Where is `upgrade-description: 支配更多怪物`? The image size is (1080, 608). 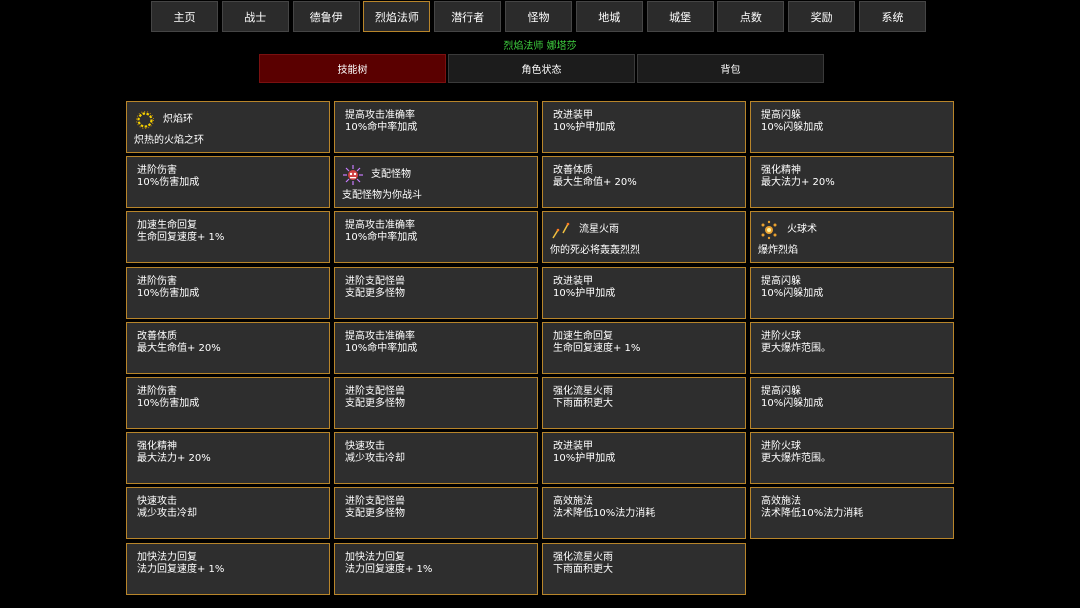 upgrade-description: 支配更多怪物 is located at coordinates (375, 514).